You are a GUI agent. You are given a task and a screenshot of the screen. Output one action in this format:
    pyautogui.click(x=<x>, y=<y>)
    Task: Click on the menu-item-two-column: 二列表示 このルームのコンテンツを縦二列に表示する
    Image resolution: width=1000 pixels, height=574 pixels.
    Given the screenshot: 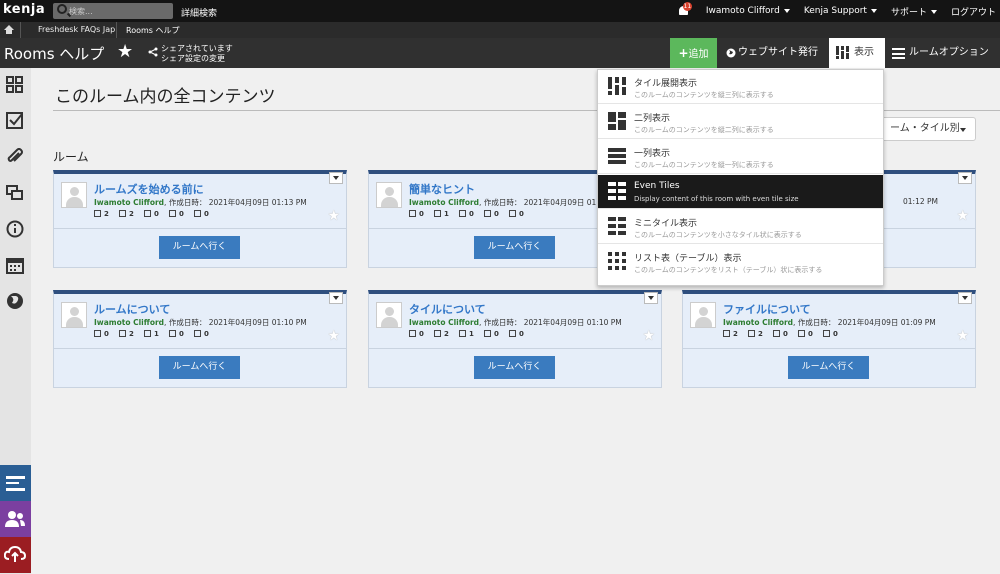 What is the action you would take?
    pyautogui.click(x=740, y=122)
    